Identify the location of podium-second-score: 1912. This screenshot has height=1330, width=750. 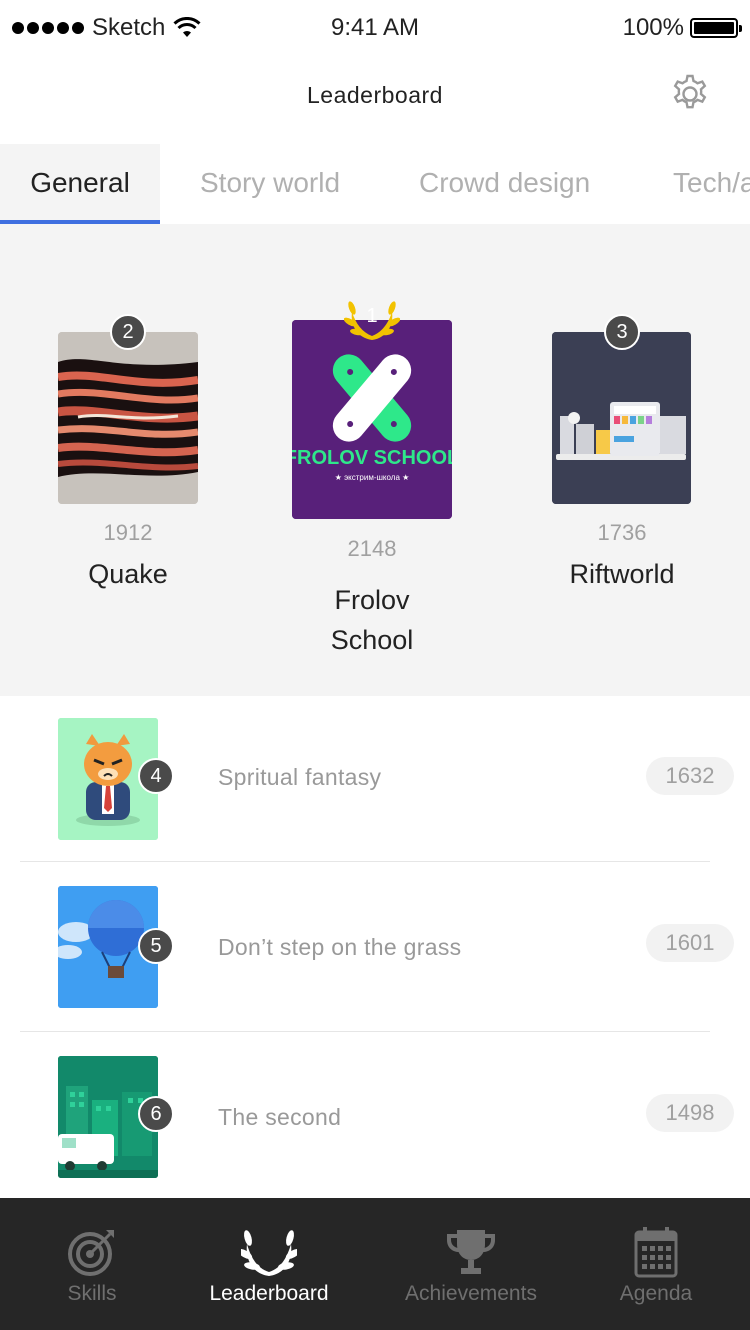
(128, 532).